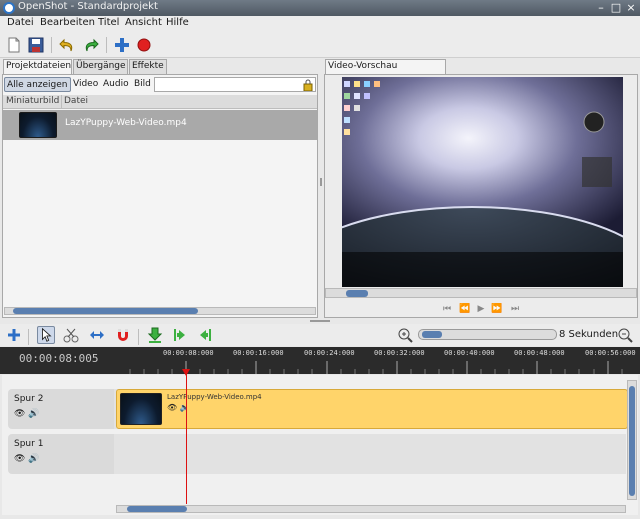  What do you see at coordinates (148, 66) in the screenshot?
I see `tab-effekte: Effekte` at bounding box center [148, 66].